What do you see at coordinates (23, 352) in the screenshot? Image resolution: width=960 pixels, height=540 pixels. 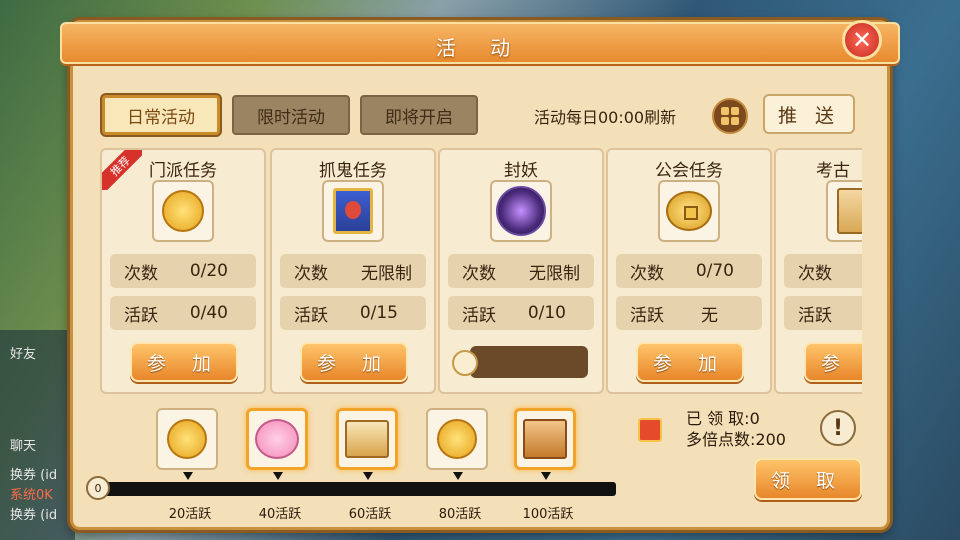 I see `side-label-friends: 好友` at bounding box center [23, 352].